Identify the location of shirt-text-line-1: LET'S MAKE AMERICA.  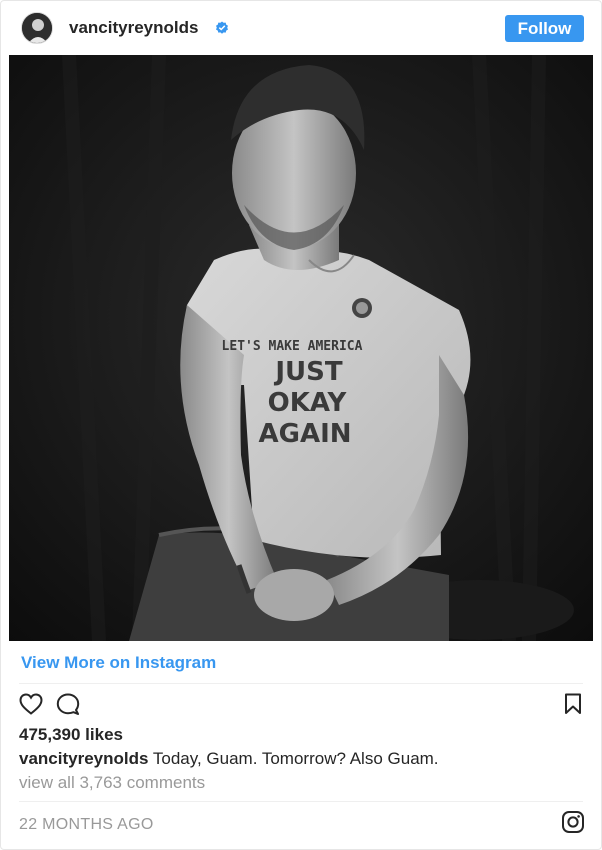
(292, 346).